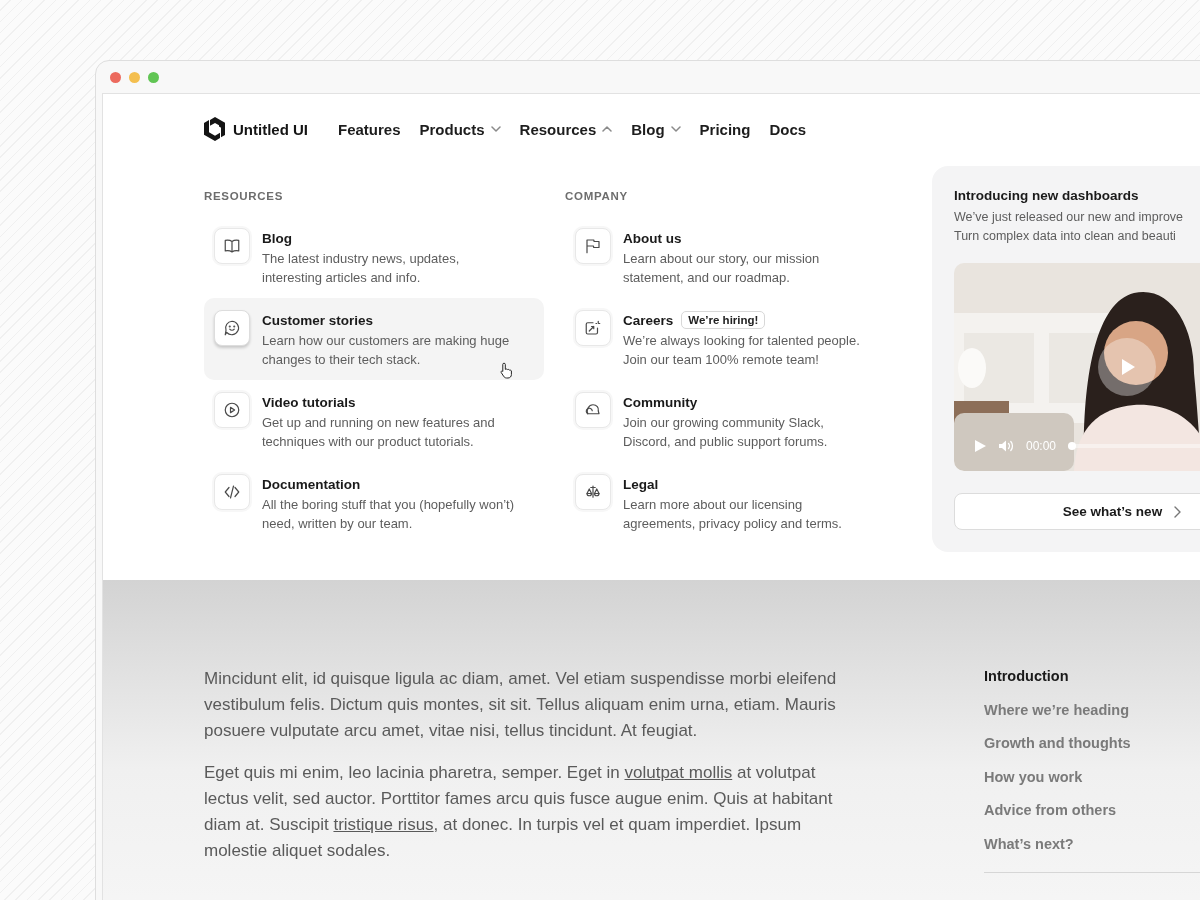 The height and width of the screenshot is (900, 1200). What do you see at coordinates (980, 446) in the screenshot?
I see `play-icon` at bounding box center [980, 446].